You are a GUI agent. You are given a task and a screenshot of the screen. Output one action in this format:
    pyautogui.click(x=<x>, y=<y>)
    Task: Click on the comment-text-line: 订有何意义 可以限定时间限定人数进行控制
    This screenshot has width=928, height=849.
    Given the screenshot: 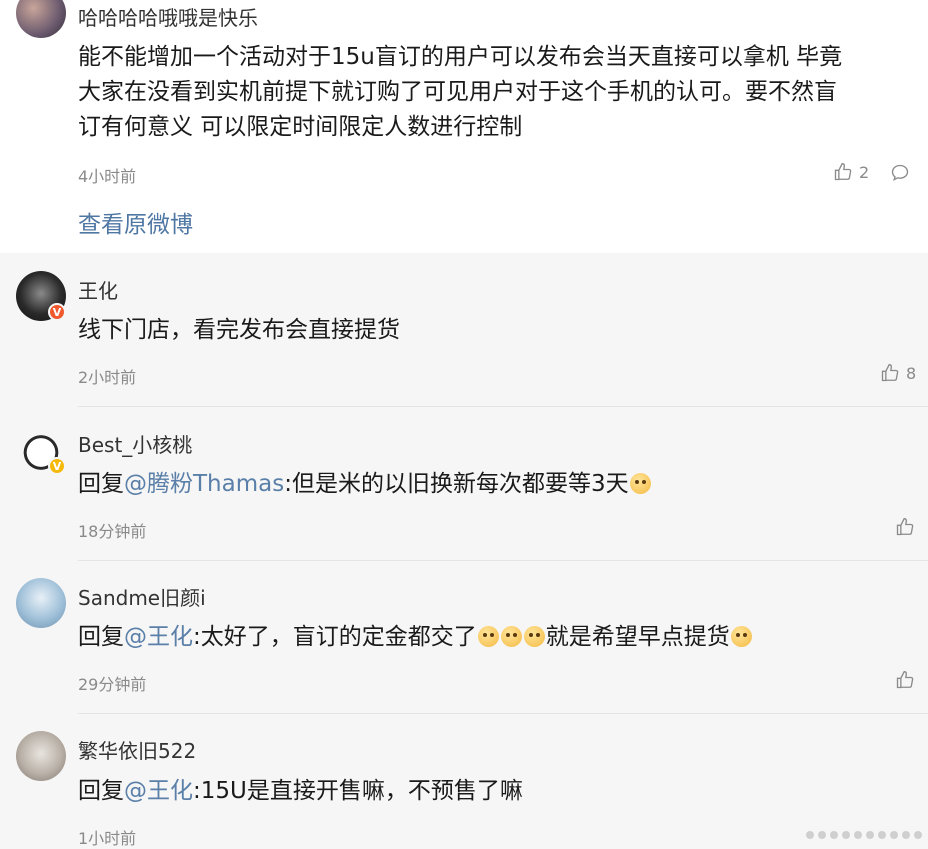 What is the action you would take?
    pyautogui.click(x=300, y=127)
    